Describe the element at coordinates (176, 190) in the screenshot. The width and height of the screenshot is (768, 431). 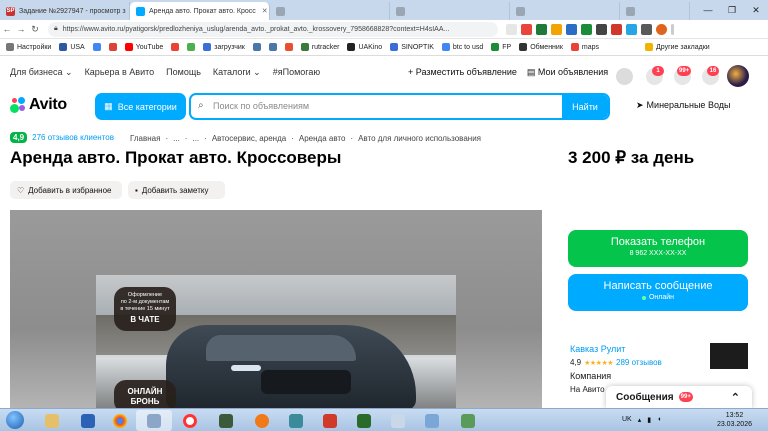
I see `add-note-button: ▪ Добавить заметку` at that location.